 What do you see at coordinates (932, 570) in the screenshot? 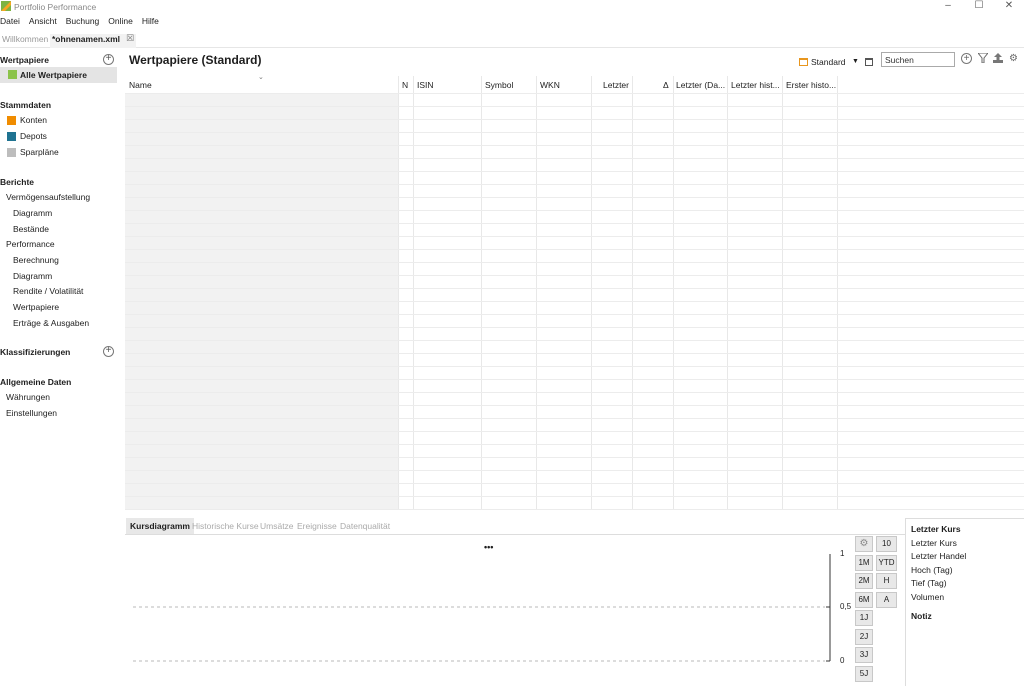
I see `info-hoch-tag: Hoch (Tag)` at bounding box center [932, 570].